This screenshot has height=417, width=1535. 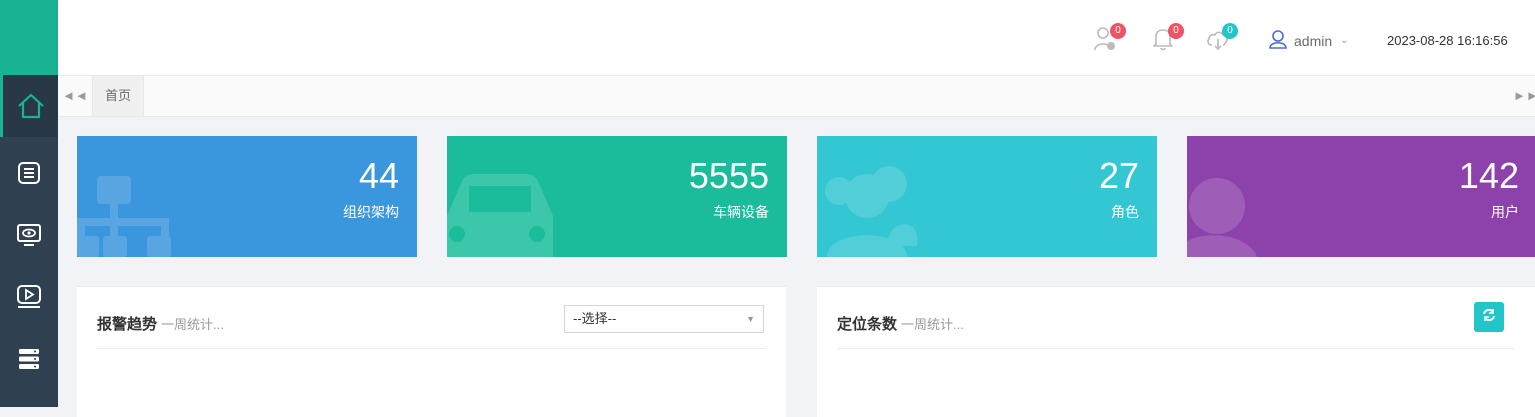 I want to click on stat-value: 142, so click(x=1488, y=175).